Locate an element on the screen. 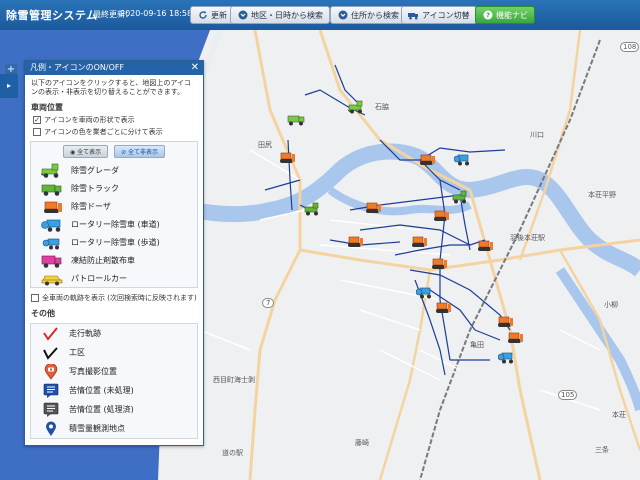 This screenshot has height=480, width=640. icon-switch-button: アイコン切替 is located at coordinates (439, 15).